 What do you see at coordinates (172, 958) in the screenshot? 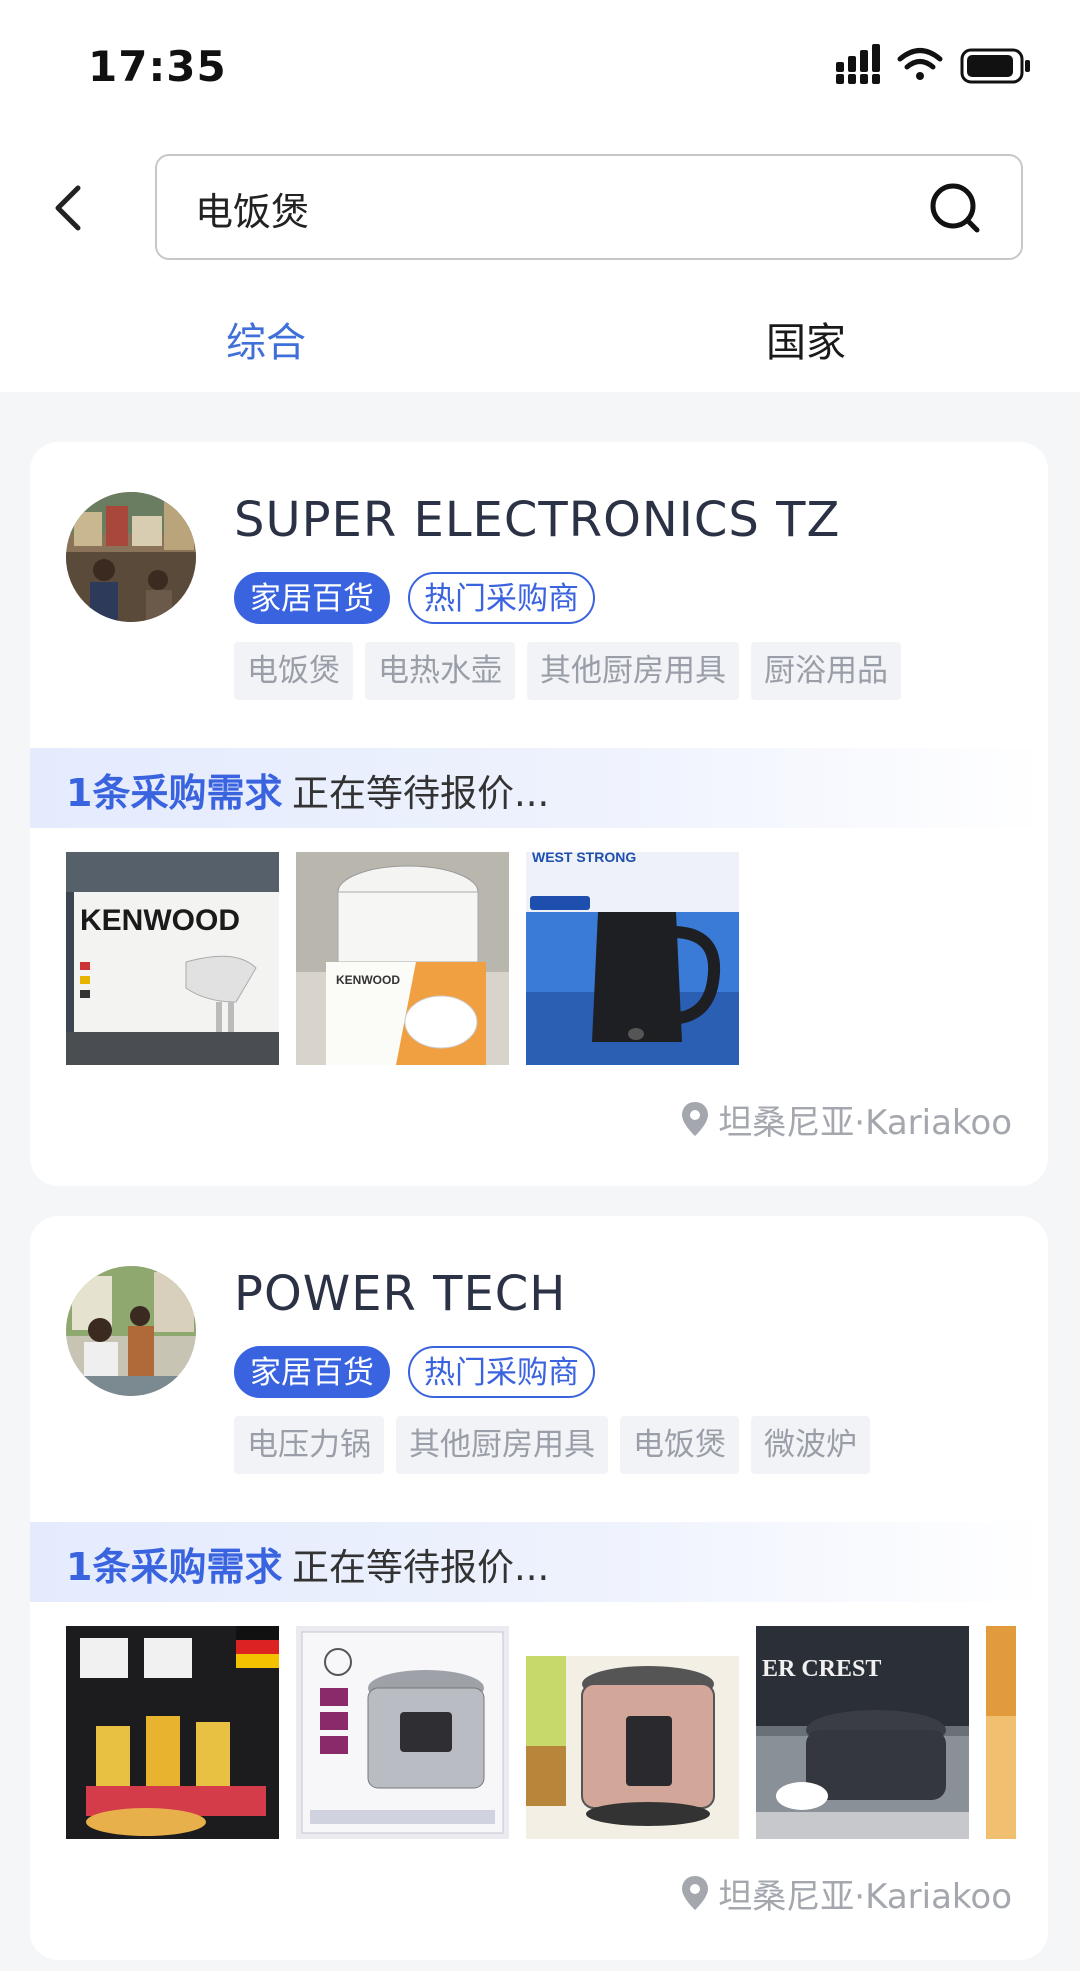
I see `thumbnail-kenwood-hand-mixer: KENWOOD` at bounding box center [172, 958].